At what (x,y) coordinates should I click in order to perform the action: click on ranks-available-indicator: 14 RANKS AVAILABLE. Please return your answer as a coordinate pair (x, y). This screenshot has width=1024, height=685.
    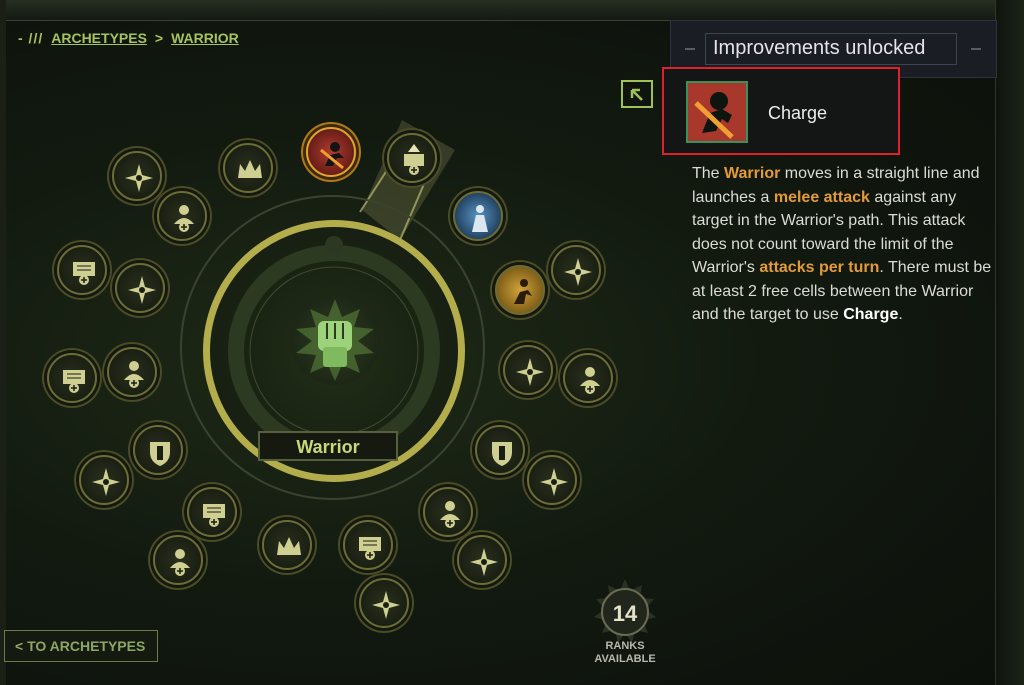
    Looking at the image, I should click on (625, 624).